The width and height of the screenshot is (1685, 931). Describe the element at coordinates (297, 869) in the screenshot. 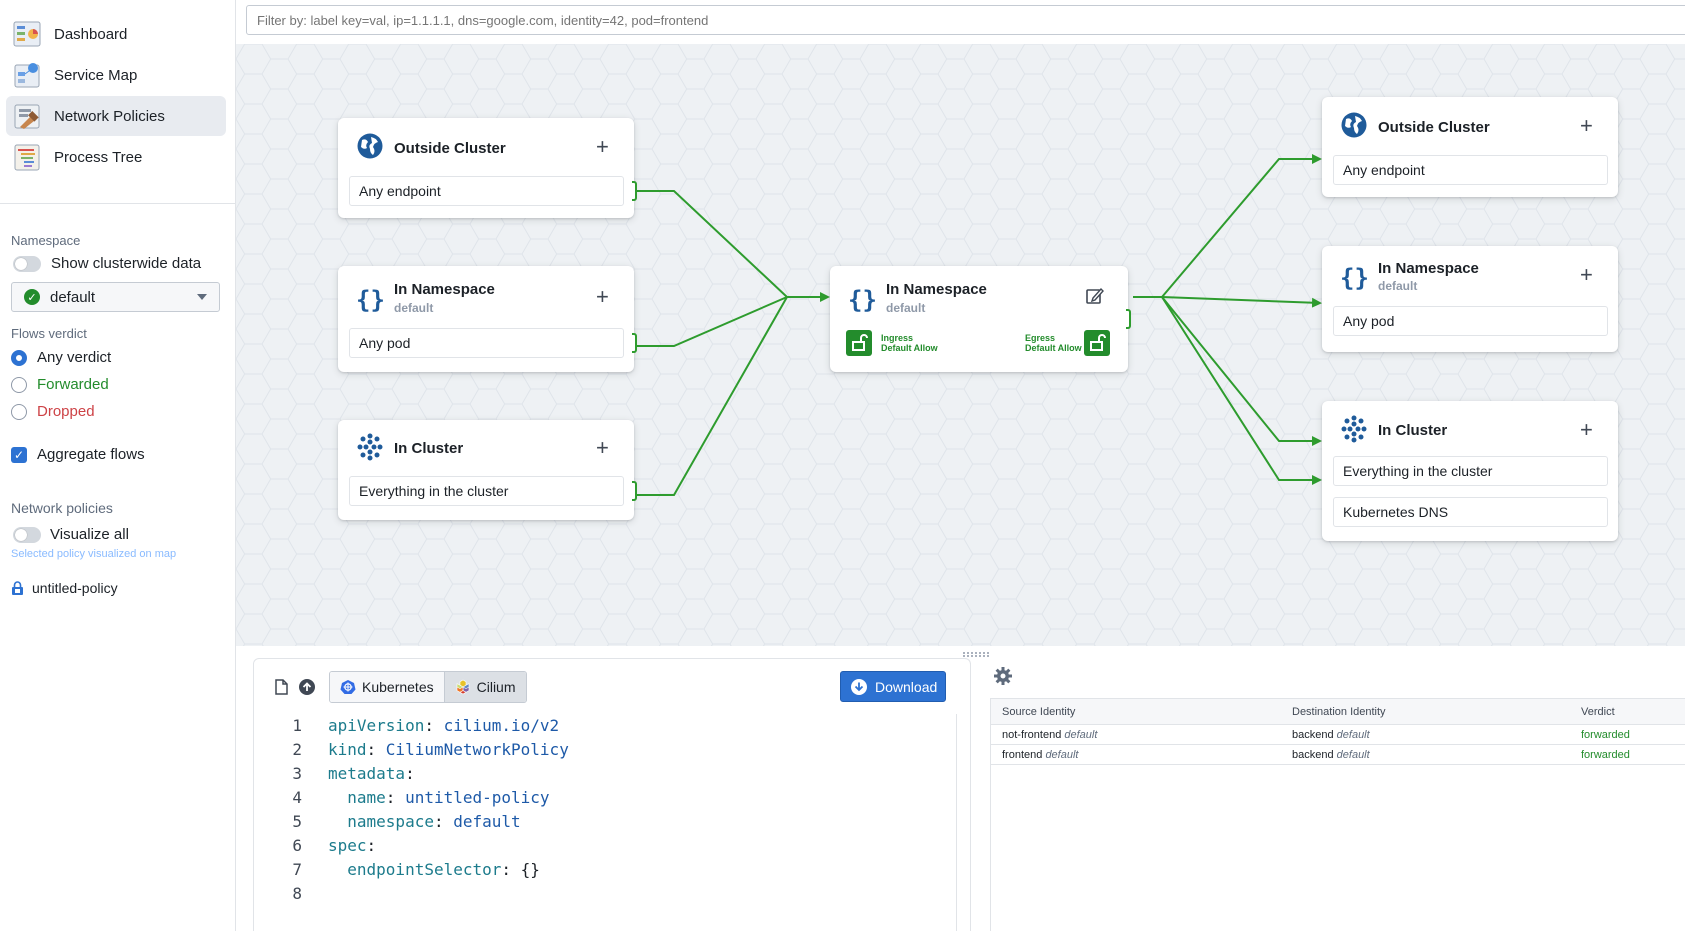

I see `line-number: 7` at that location.